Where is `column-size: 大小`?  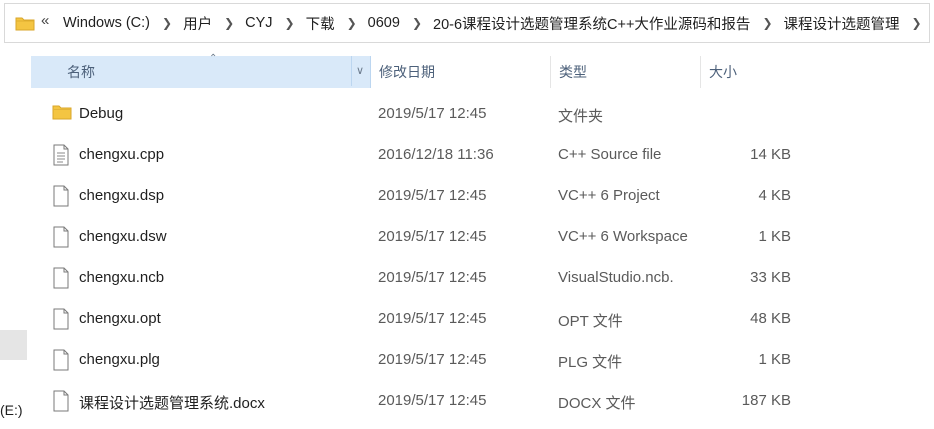 column-size: 大小 is located at coordinates (745, 72).